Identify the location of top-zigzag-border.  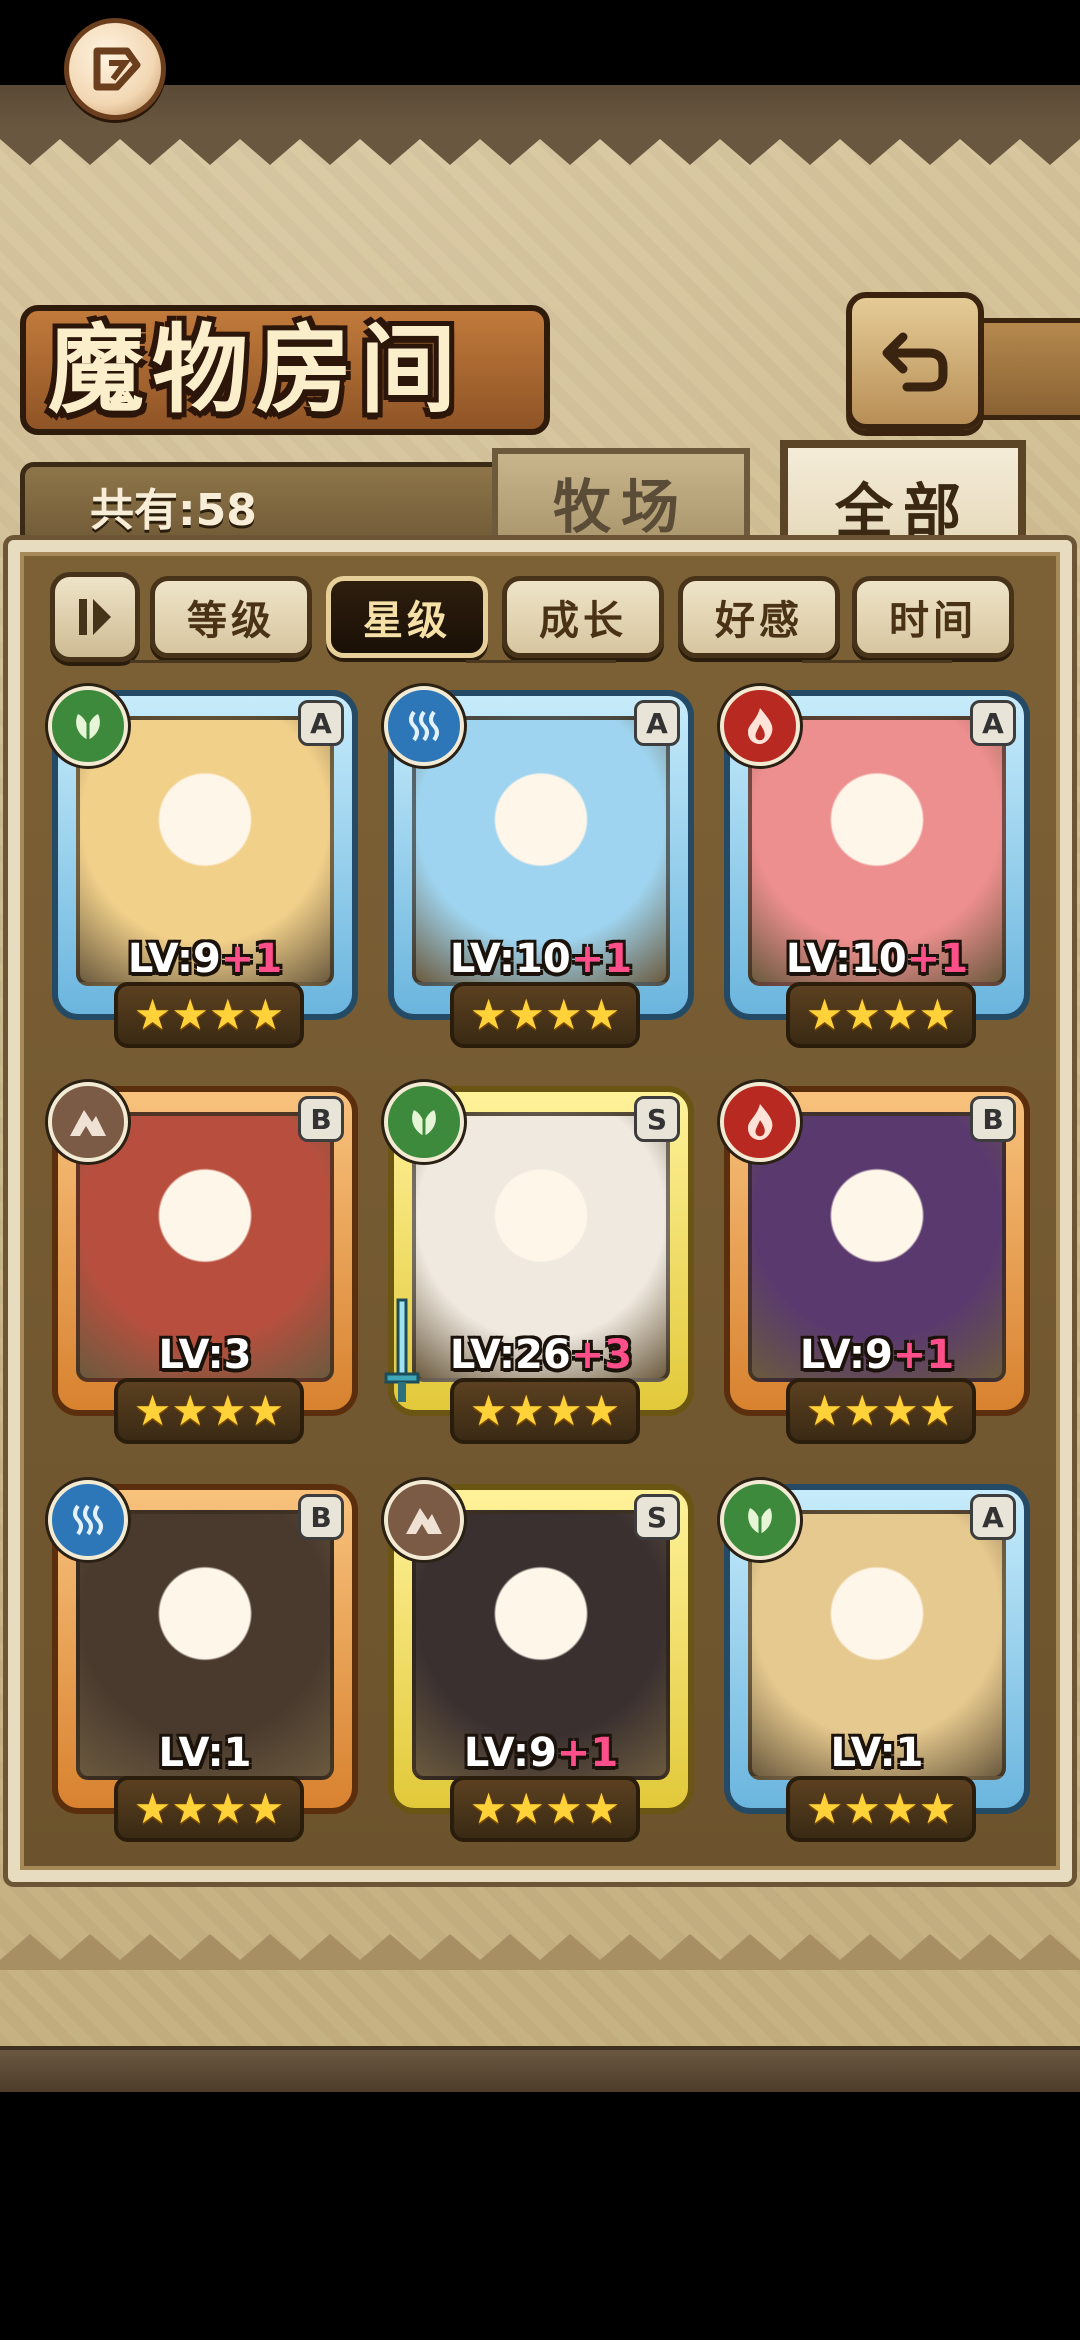
(540, 147).